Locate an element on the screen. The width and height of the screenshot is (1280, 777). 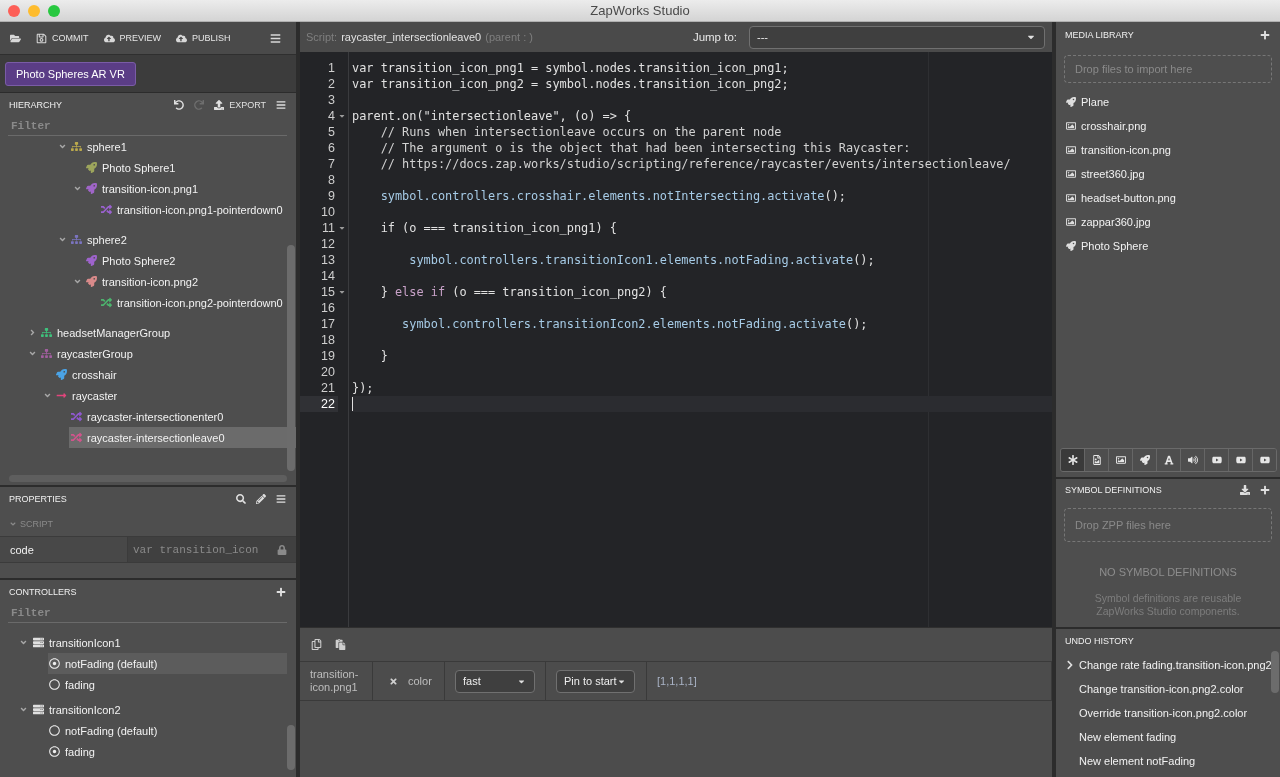
tree-item: crosshair is located at coordinates (175, 374).